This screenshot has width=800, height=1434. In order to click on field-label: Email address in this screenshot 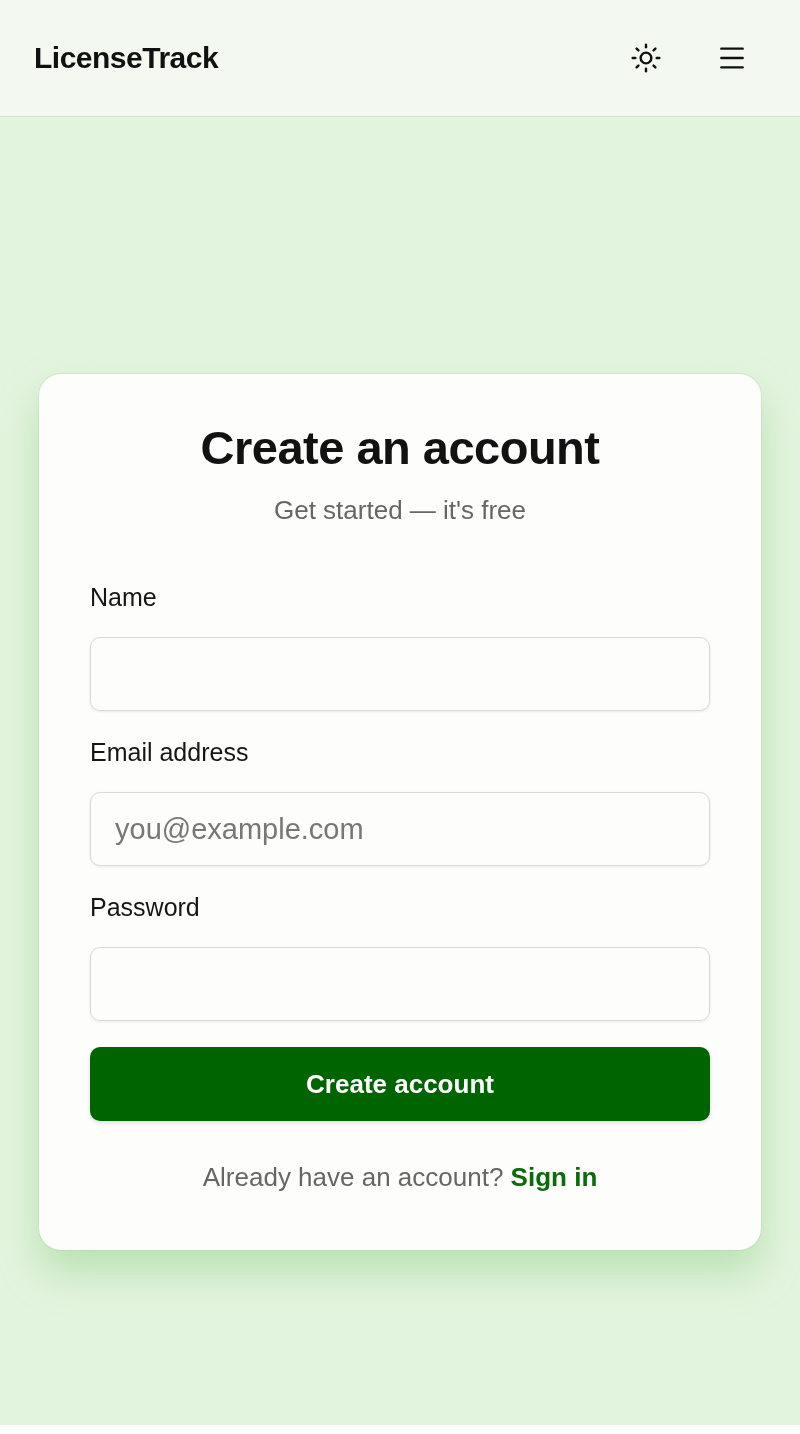, I will do `click(170, 752)`.